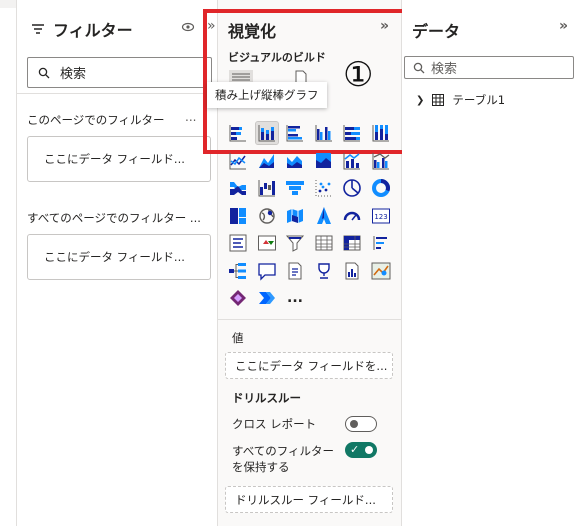 The image size is (577, 526). I want to click on waterfall-chart-icon, so click(267, 188).